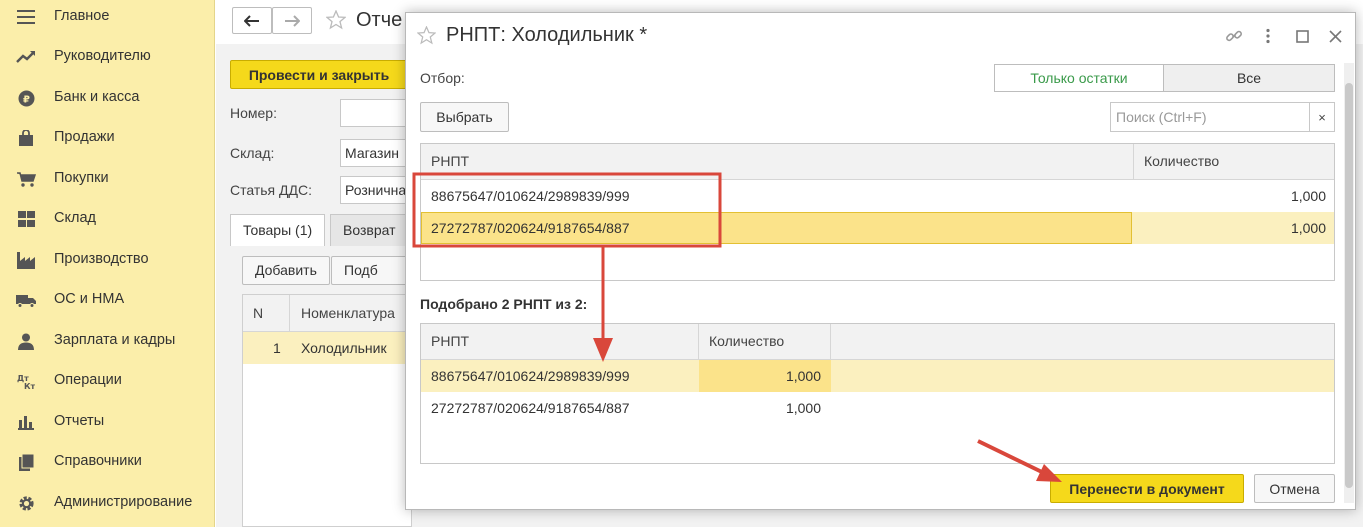  What do you see at coordinates (344, 348) in the screenshot?
I see `row-item-name: Холодильник` at bounding box center [344, 348].